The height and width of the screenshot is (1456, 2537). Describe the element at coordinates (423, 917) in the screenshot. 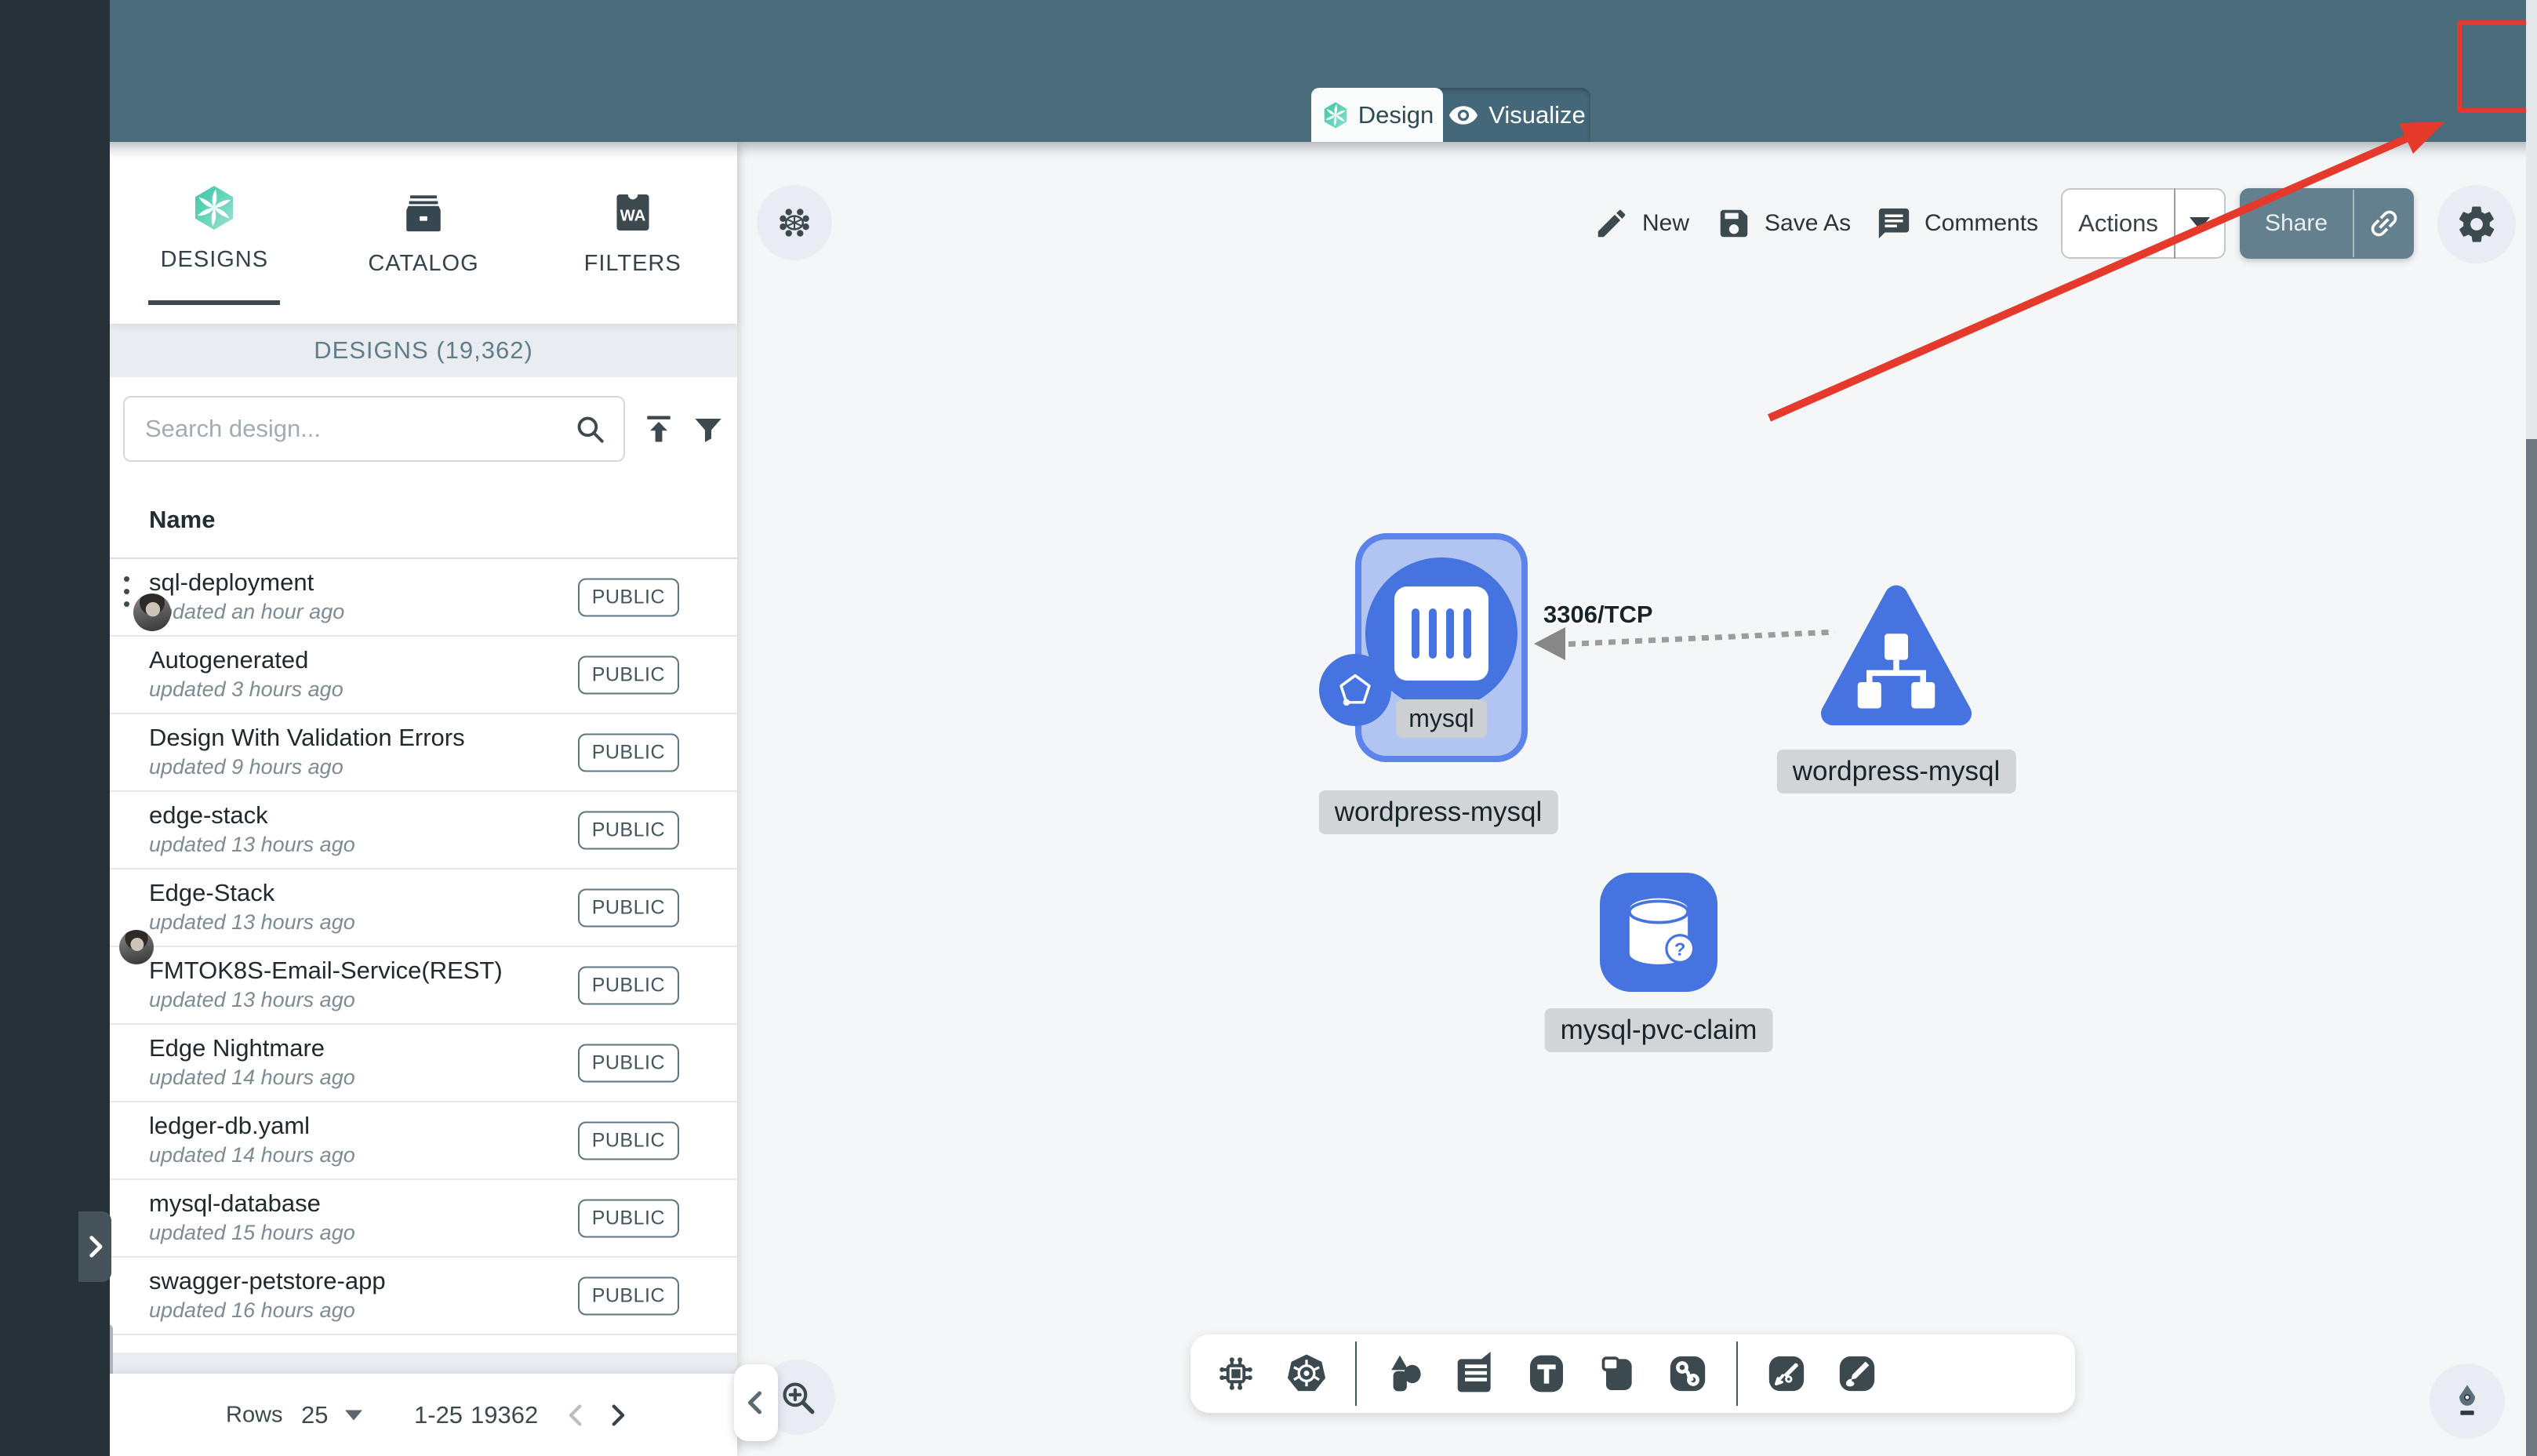

I see `design-list-item: Edge-Stack updated 13 hours ago PUBLIC` at that location.